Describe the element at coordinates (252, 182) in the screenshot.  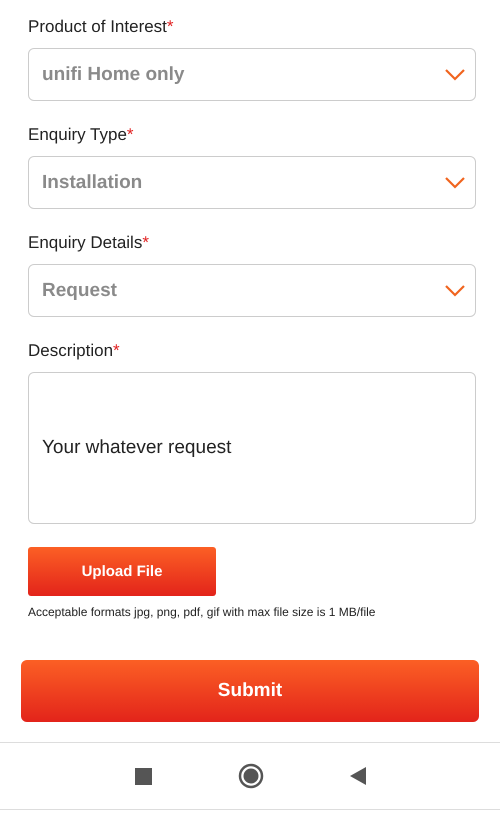
I see `dropdown-field: Installation` at that location.